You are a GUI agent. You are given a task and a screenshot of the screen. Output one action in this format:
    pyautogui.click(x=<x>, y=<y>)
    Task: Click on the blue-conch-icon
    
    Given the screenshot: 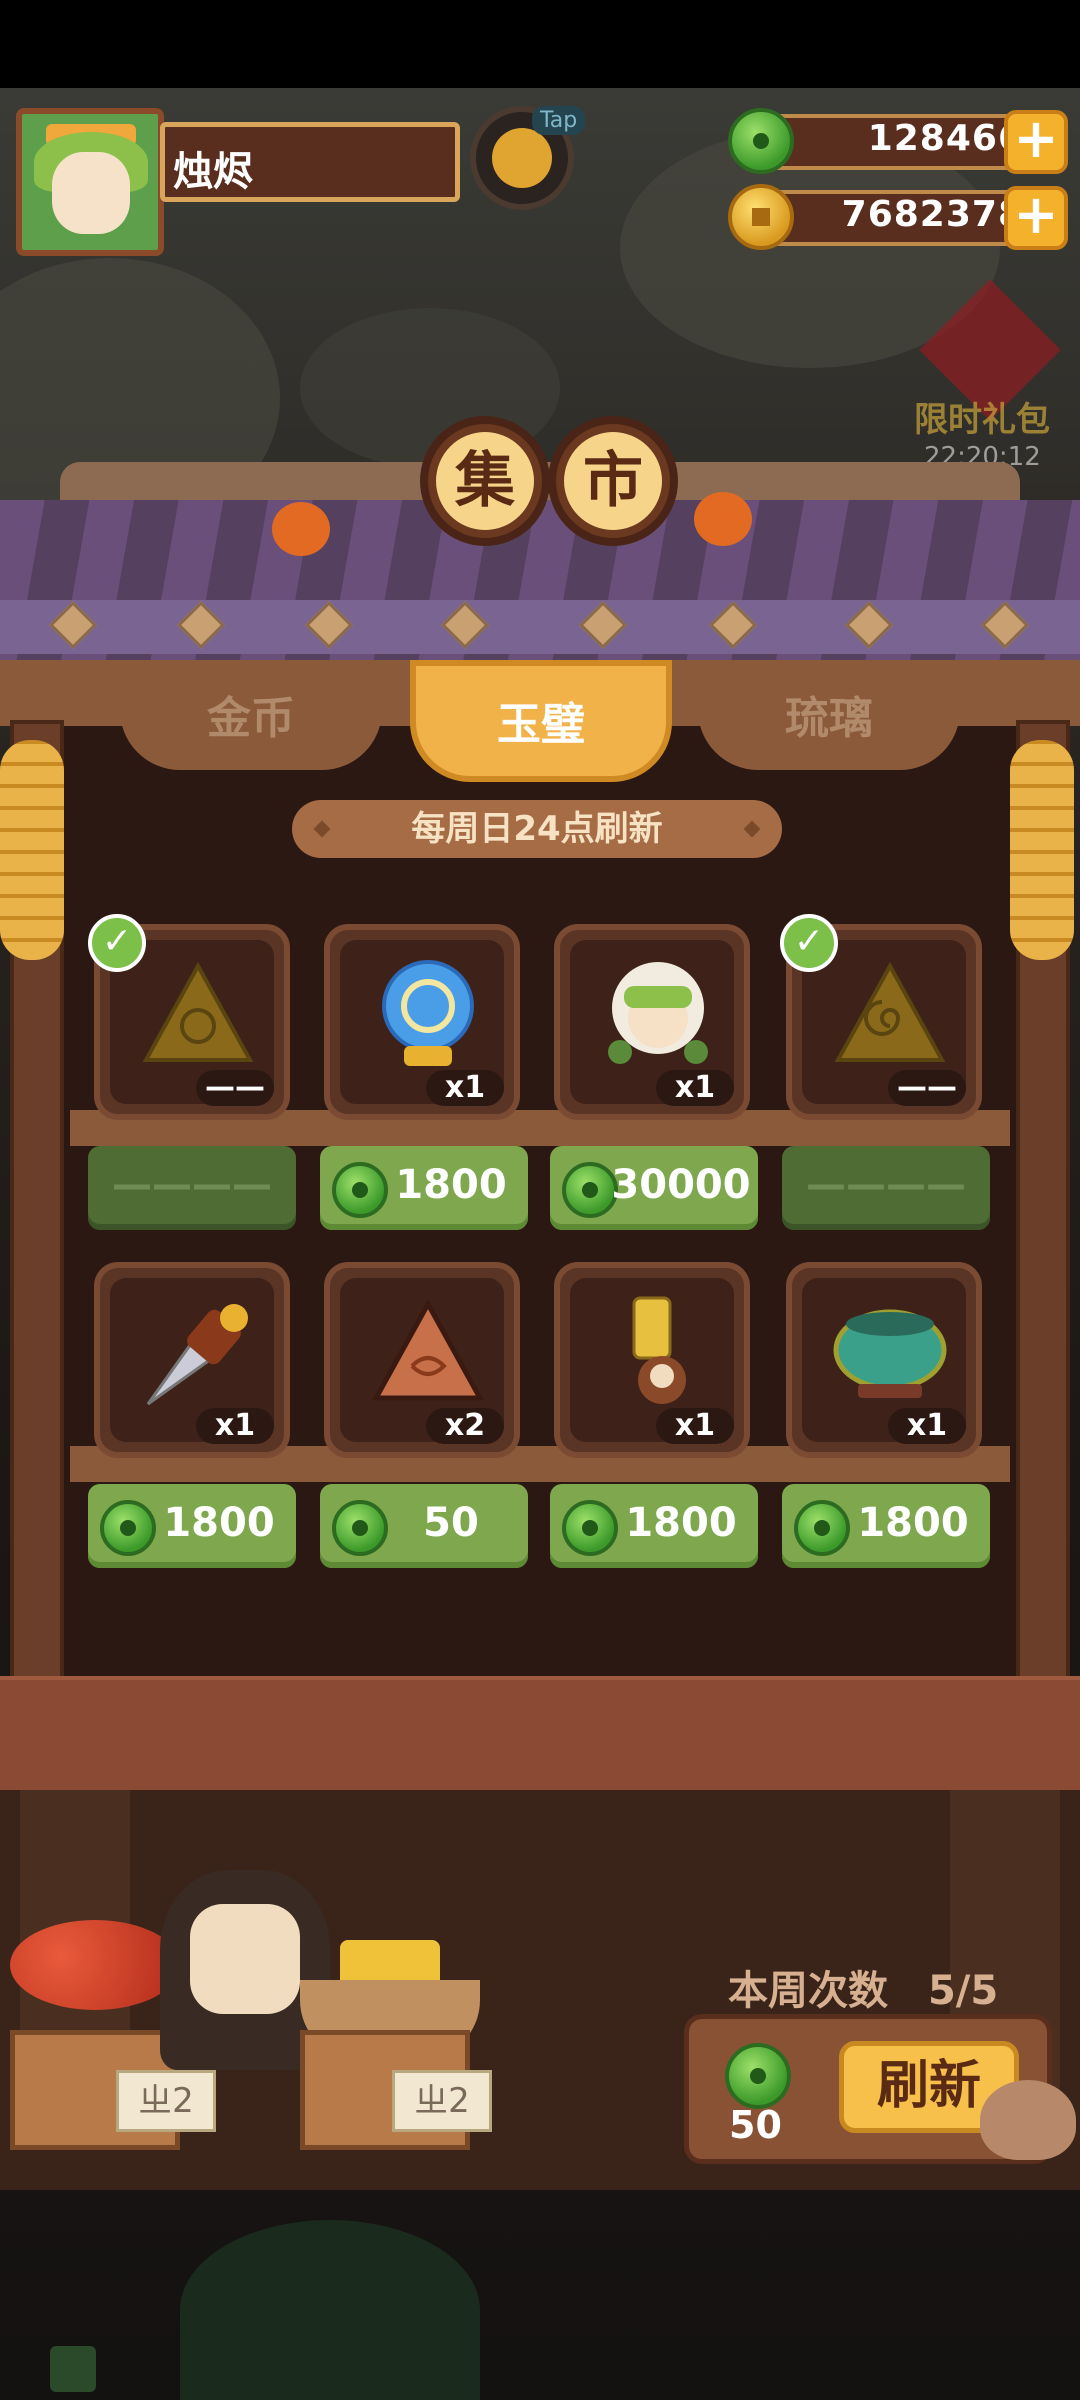 What is the action you would take?
    pyautogui.click(x=428, y=1013)
    